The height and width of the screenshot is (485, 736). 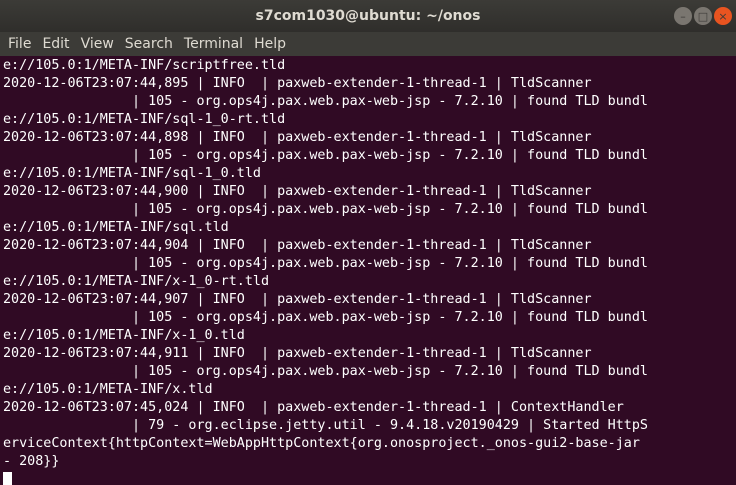 What do you see at coordinates (723, 16) in the screenshot?
I see `close-icon: ×` at bounding box center [723, 16].